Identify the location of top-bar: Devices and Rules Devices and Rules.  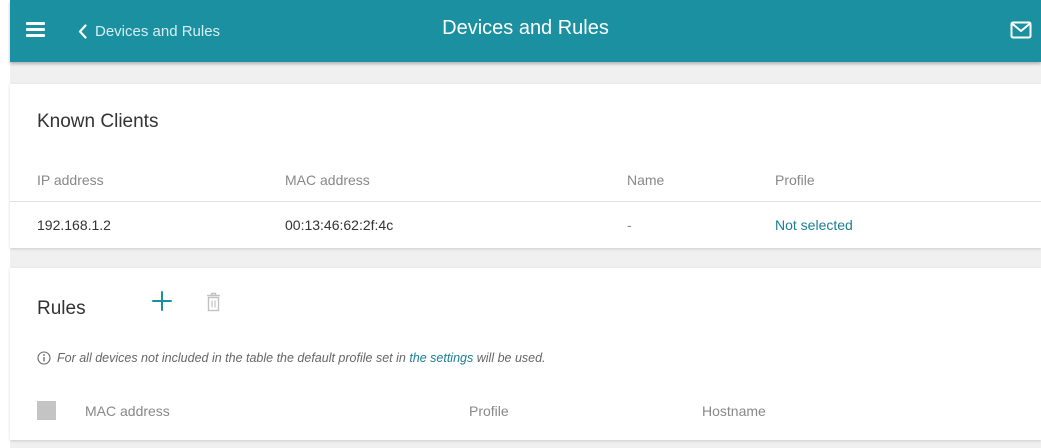
(525, 31).